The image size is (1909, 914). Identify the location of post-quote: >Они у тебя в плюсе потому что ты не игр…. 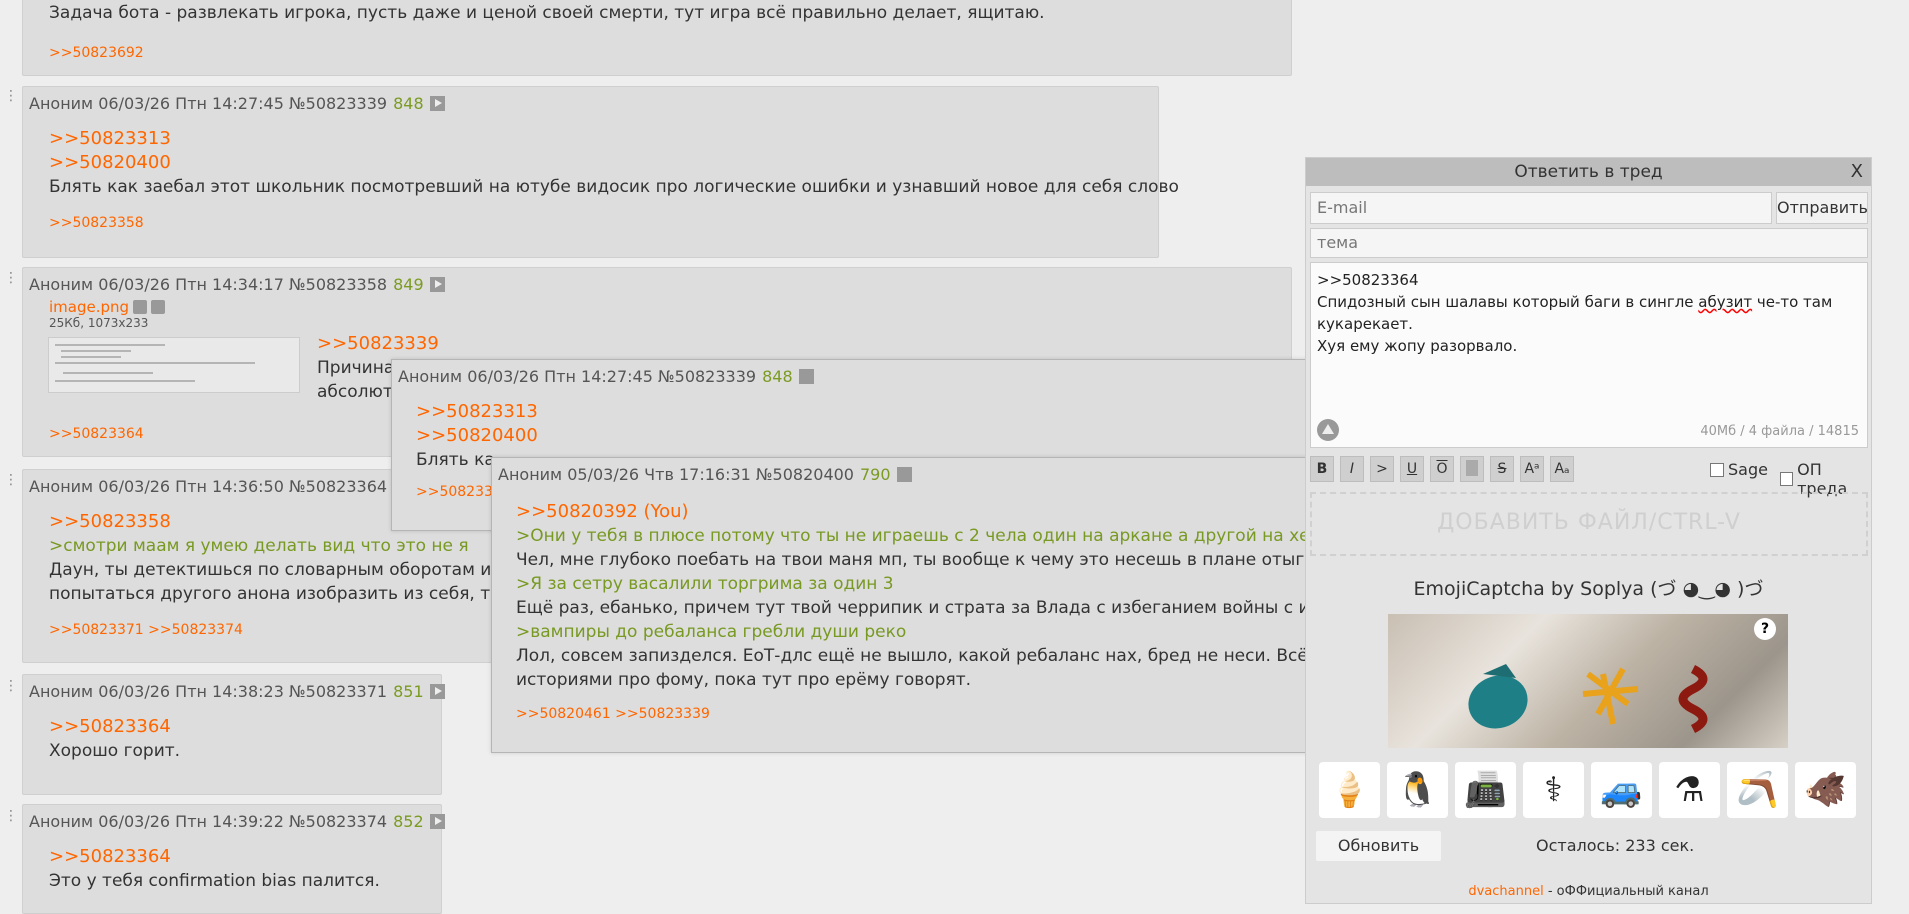
(928, 536).